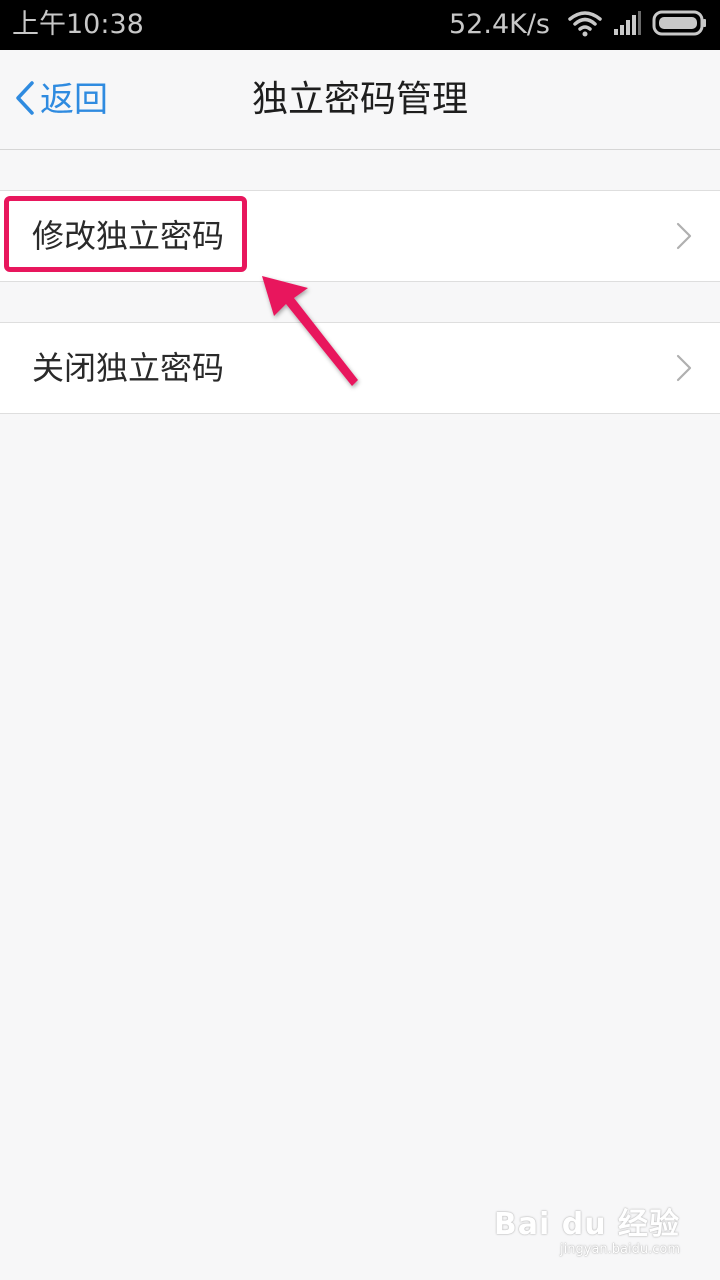 This screenshot has height=1280, width=720. I want to click on back-button: 返回, so click(61, 100).